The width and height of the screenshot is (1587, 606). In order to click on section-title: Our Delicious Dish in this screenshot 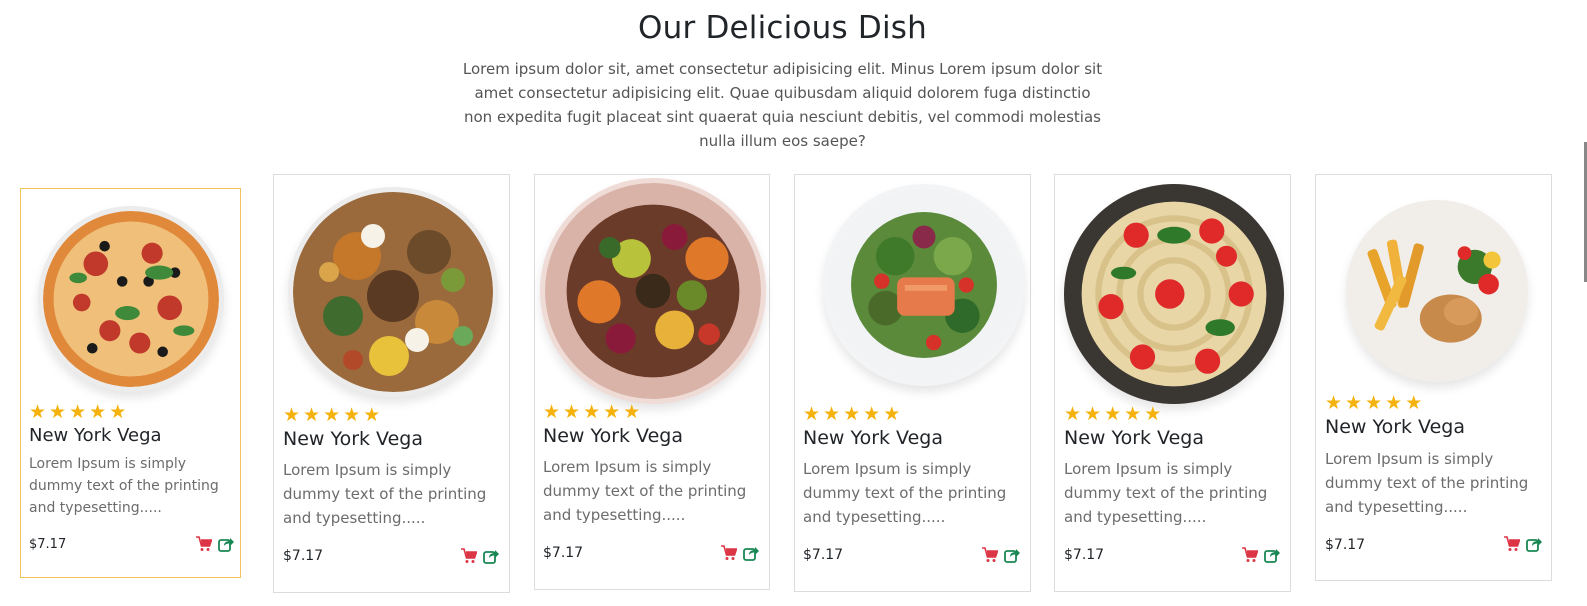, I will do `click(782, 28)`.